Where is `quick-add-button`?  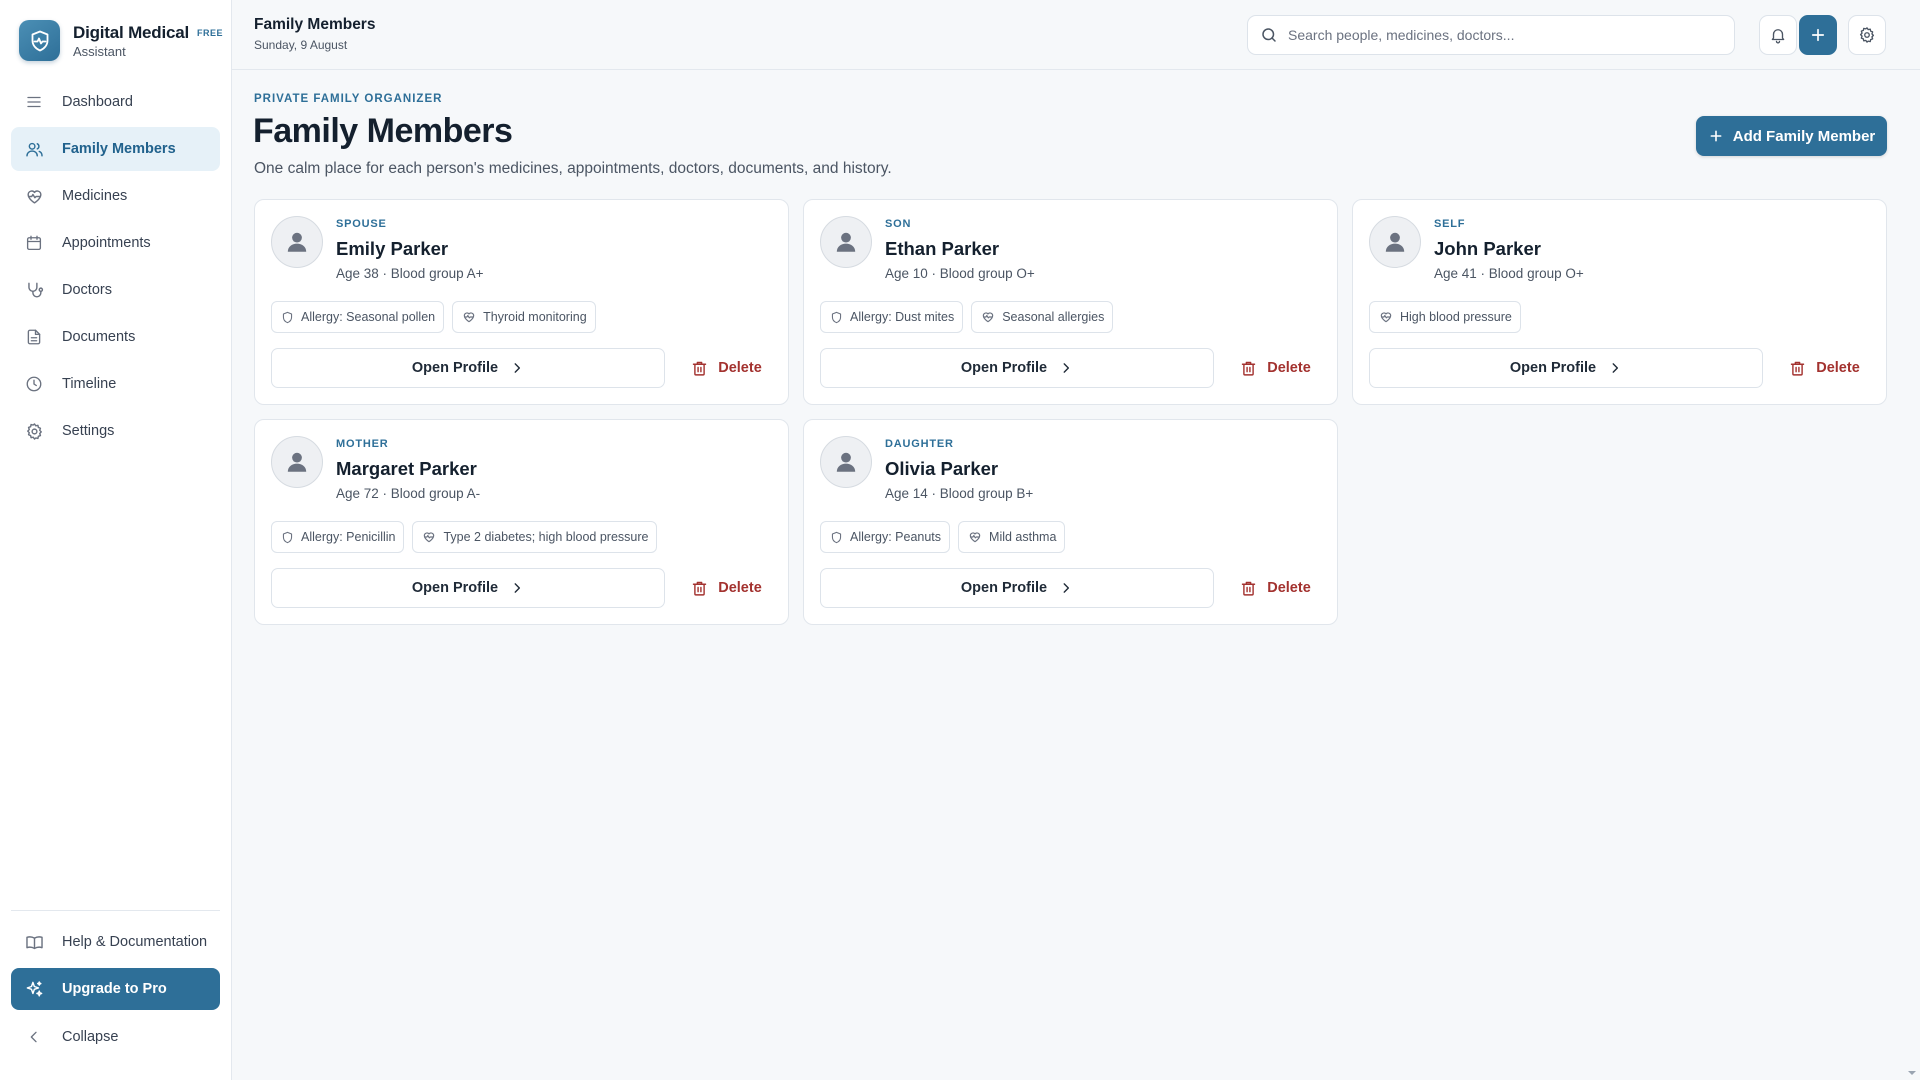 quick-add-button is located at coordinates (1818, 35).